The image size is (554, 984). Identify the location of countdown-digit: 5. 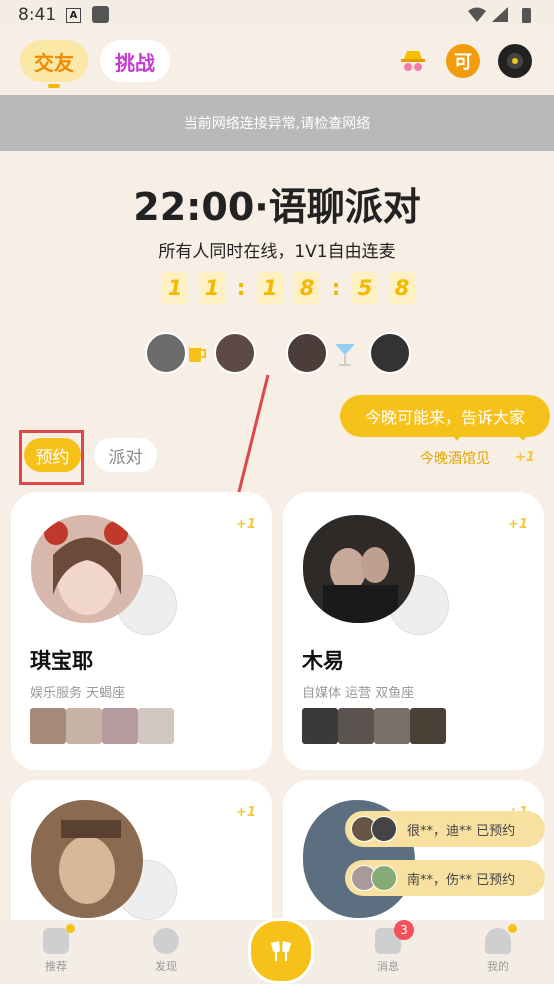
(365, 288).